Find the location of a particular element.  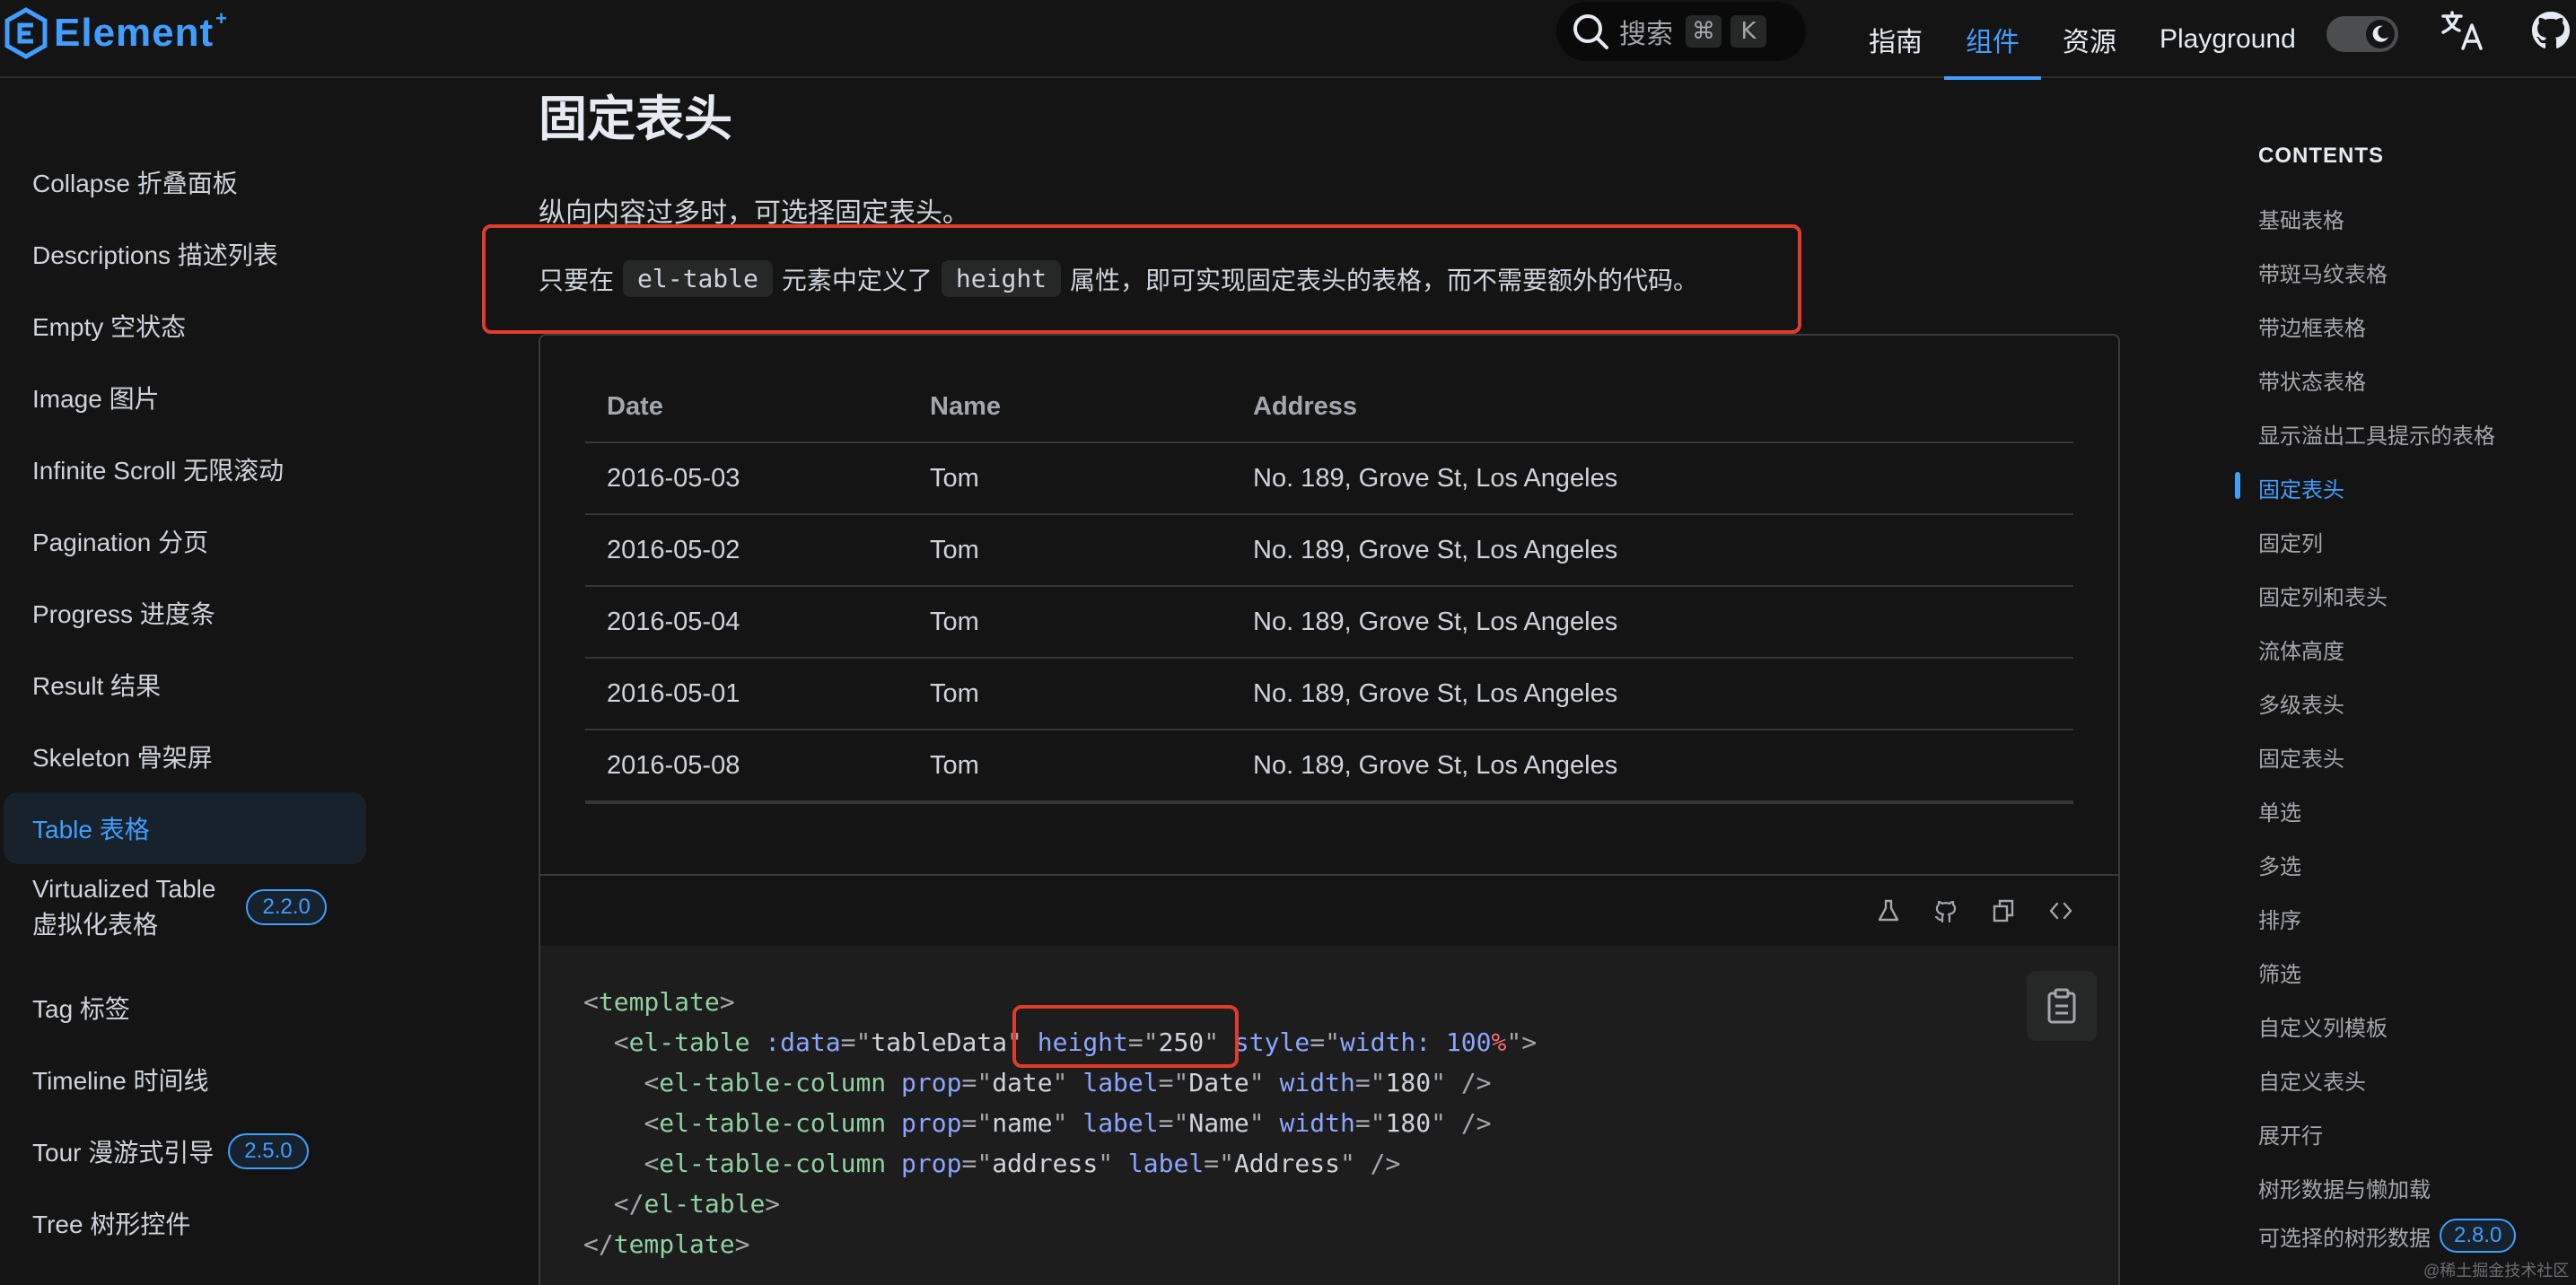

copy-icon is located at coordinates (2003, 911).